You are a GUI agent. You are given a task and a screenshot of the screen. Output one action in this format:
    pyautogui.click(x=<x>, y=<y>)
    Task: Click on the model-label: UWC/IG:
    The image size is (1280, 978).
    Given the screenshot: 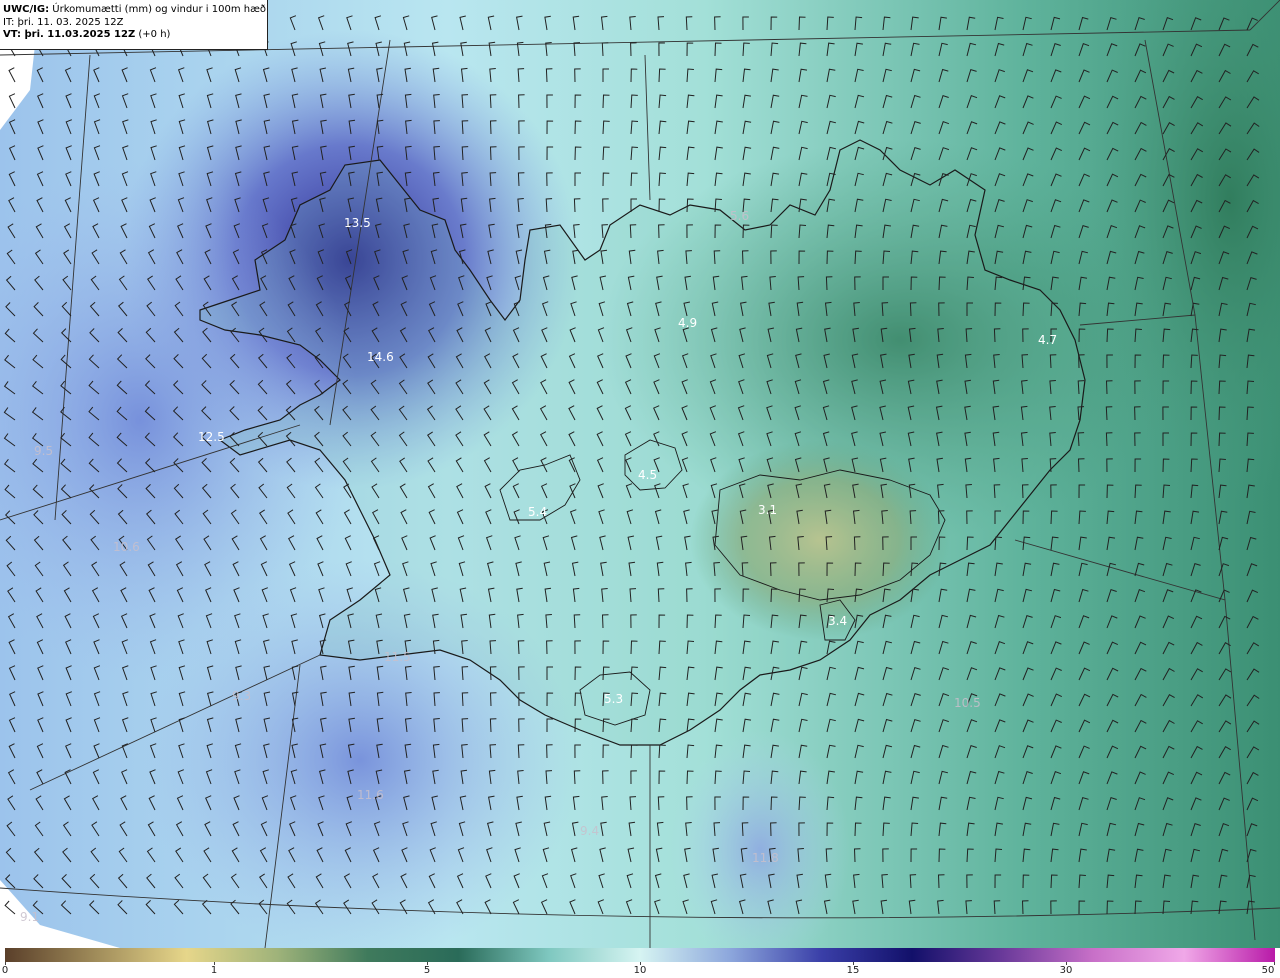 What is the action you would take?
    pyautogui.click(x=26, y=9)
    